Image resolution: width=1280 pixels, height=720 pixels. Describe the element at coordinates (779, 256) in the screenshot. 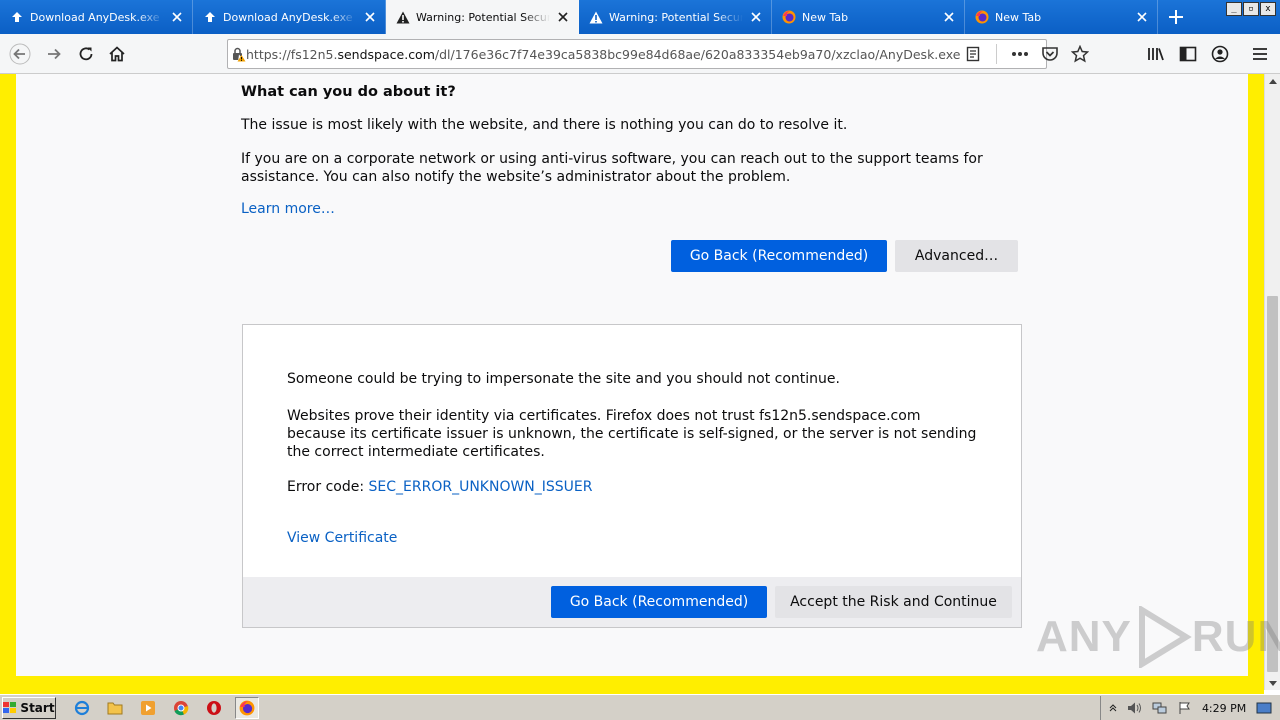

I see `go-back-button: Go Back (Recommended)` at that location.